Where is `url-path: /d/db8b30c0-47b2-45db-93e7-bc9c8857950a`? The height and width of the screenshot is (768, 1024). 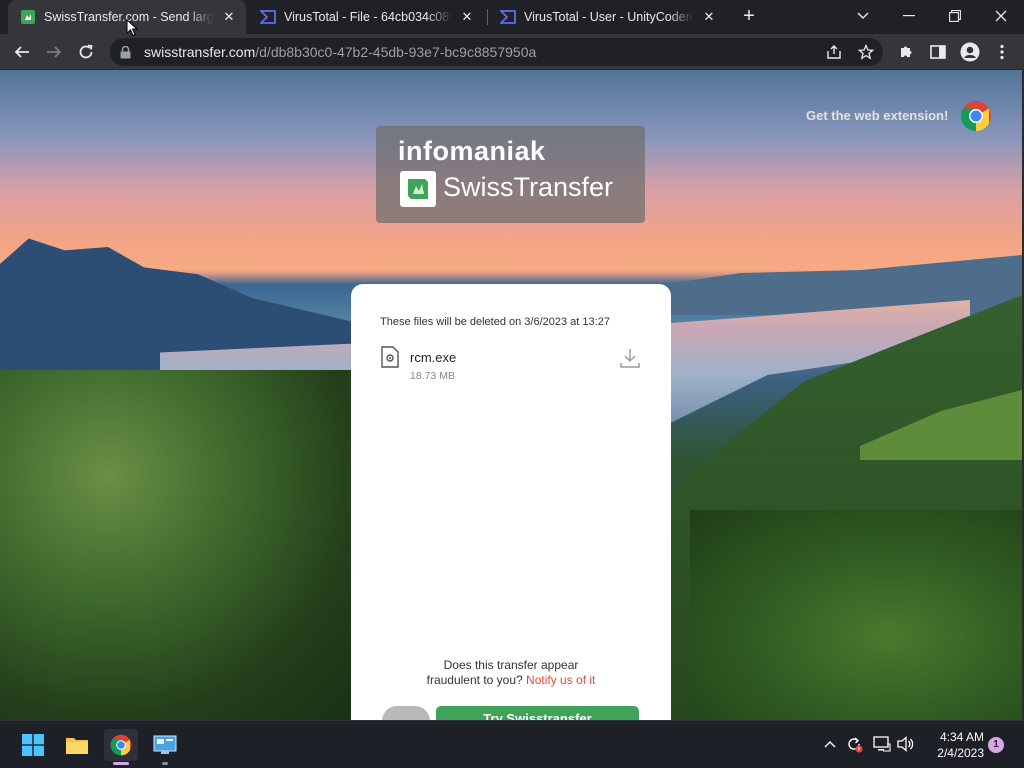
url-path: /d/db8b30c0-47b2-45db-93e7-bc9c8857950a is located at coordinates (396, 52).